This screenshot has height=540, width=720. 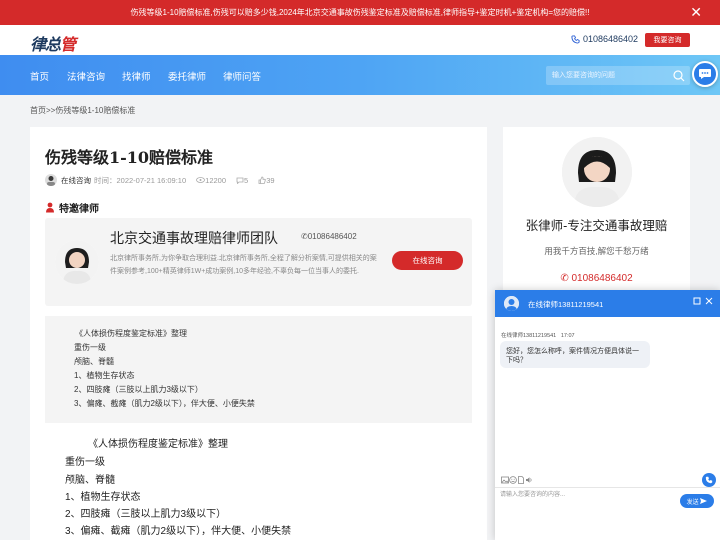 I want to click on logo-text: 律总, so click(x=45, y=45).